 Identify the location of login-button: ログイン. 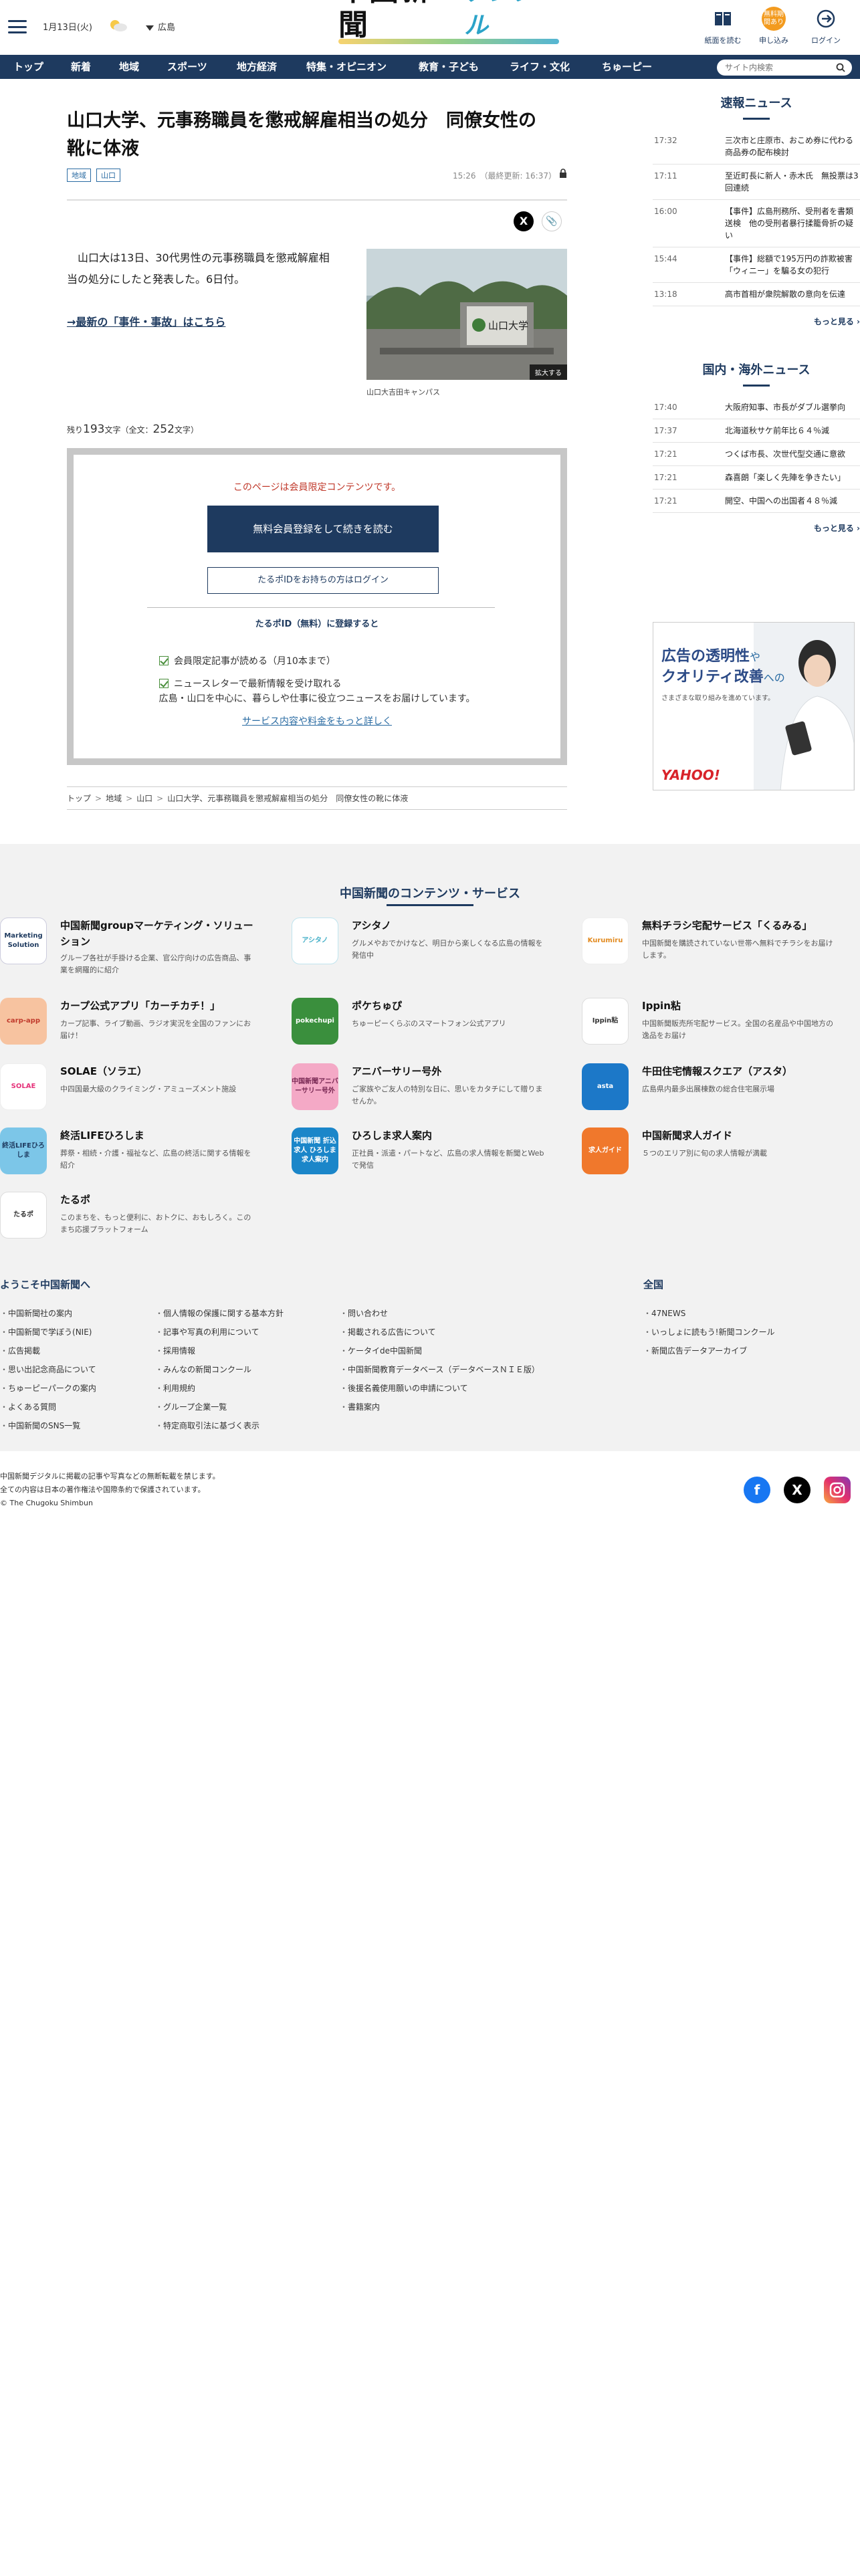
(825, 26).